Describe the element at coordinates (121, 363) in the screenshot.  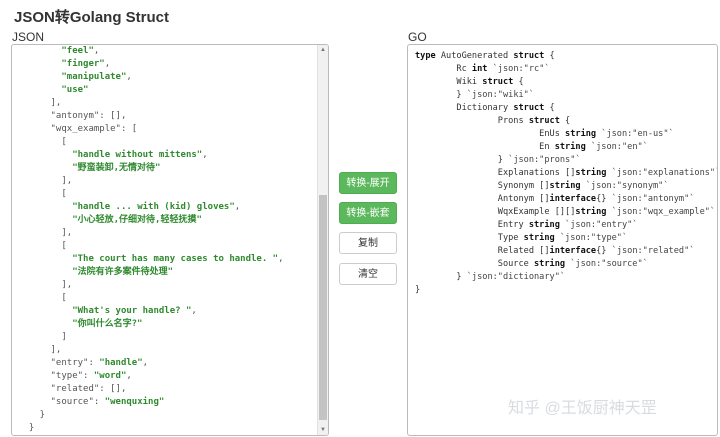
I see `code-token: "handle"` at that location.